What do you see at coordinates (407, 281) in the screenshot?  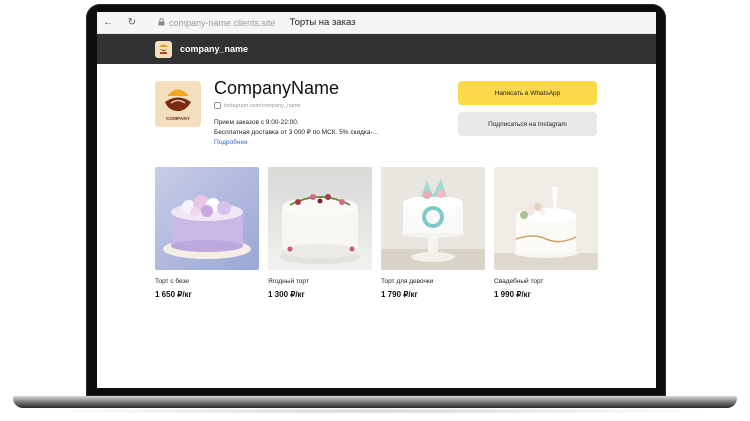 I see `product-name: Торт для девочки` at bounding box center [407, 281].